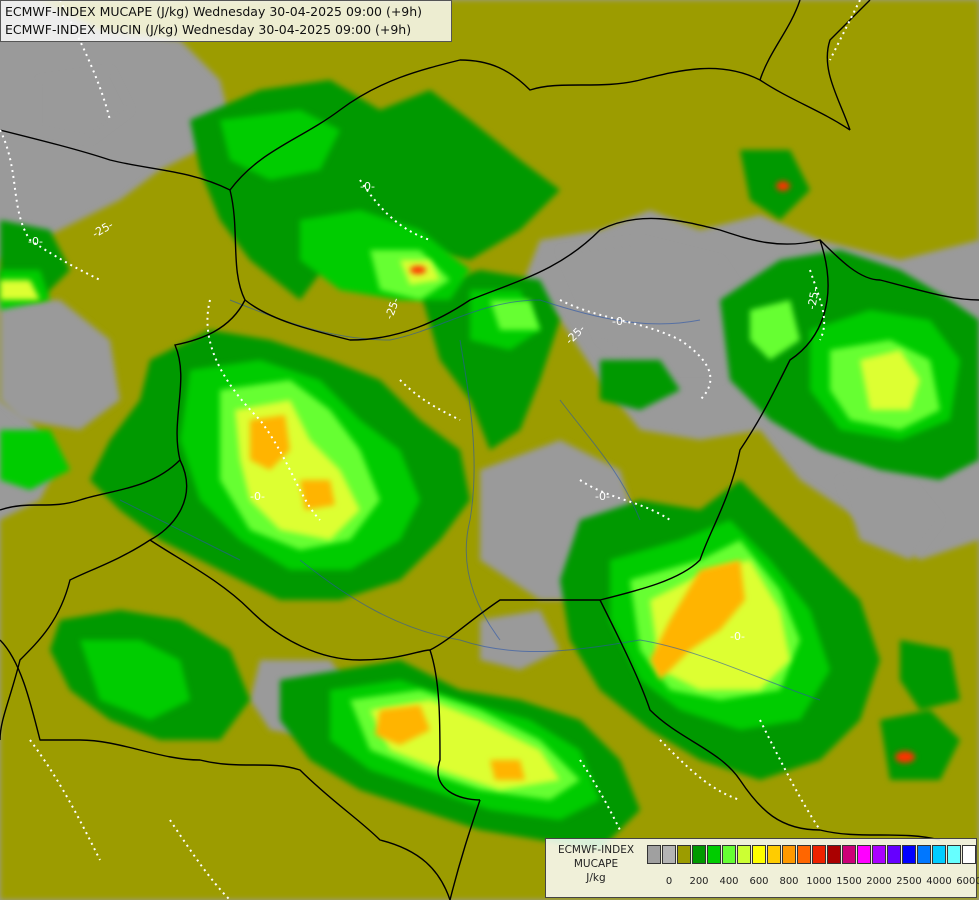  Describe the element at coordinates (669, 881) in the screenshot. I see `legend-tick-label: 0` at that location.